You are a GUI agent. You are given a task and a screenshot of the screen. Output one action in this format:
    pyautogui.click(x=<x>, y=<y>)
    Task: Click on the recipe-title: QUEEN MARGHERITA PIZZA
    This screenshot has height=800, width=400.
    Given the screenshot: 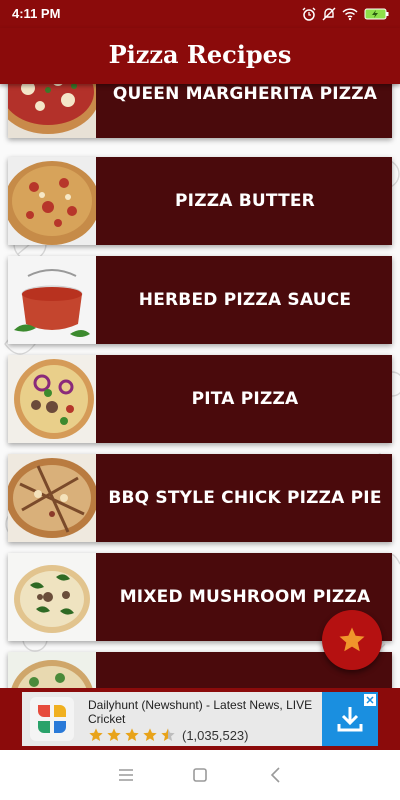 What is the action you would take?
    pyautogui.click(x=245, y=94)
    